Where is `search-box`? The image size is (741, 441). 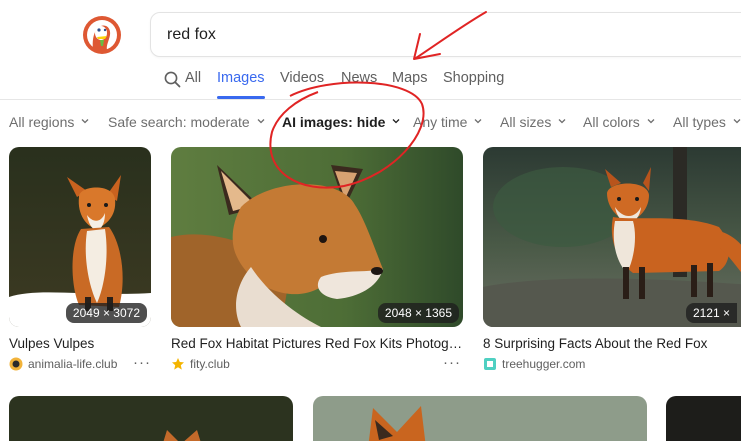 search-box is located at coordinates (445, 34).